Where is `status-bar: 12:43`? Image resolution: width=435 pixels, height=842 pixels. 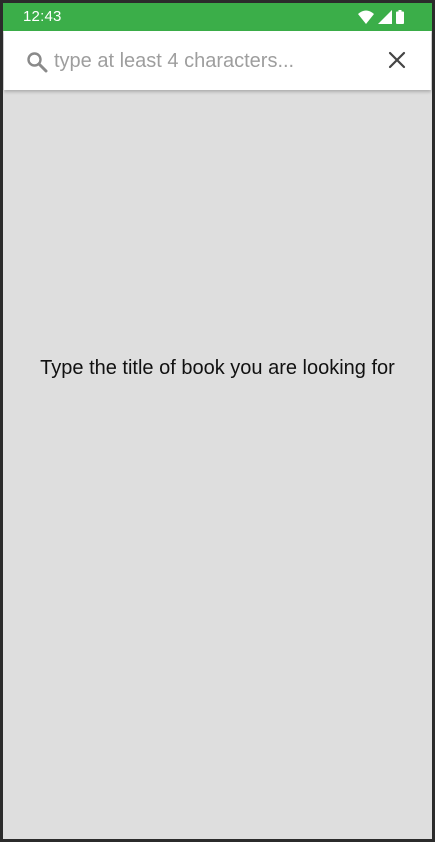 status-bar: 12:43 is located at coordinates (217, 17).